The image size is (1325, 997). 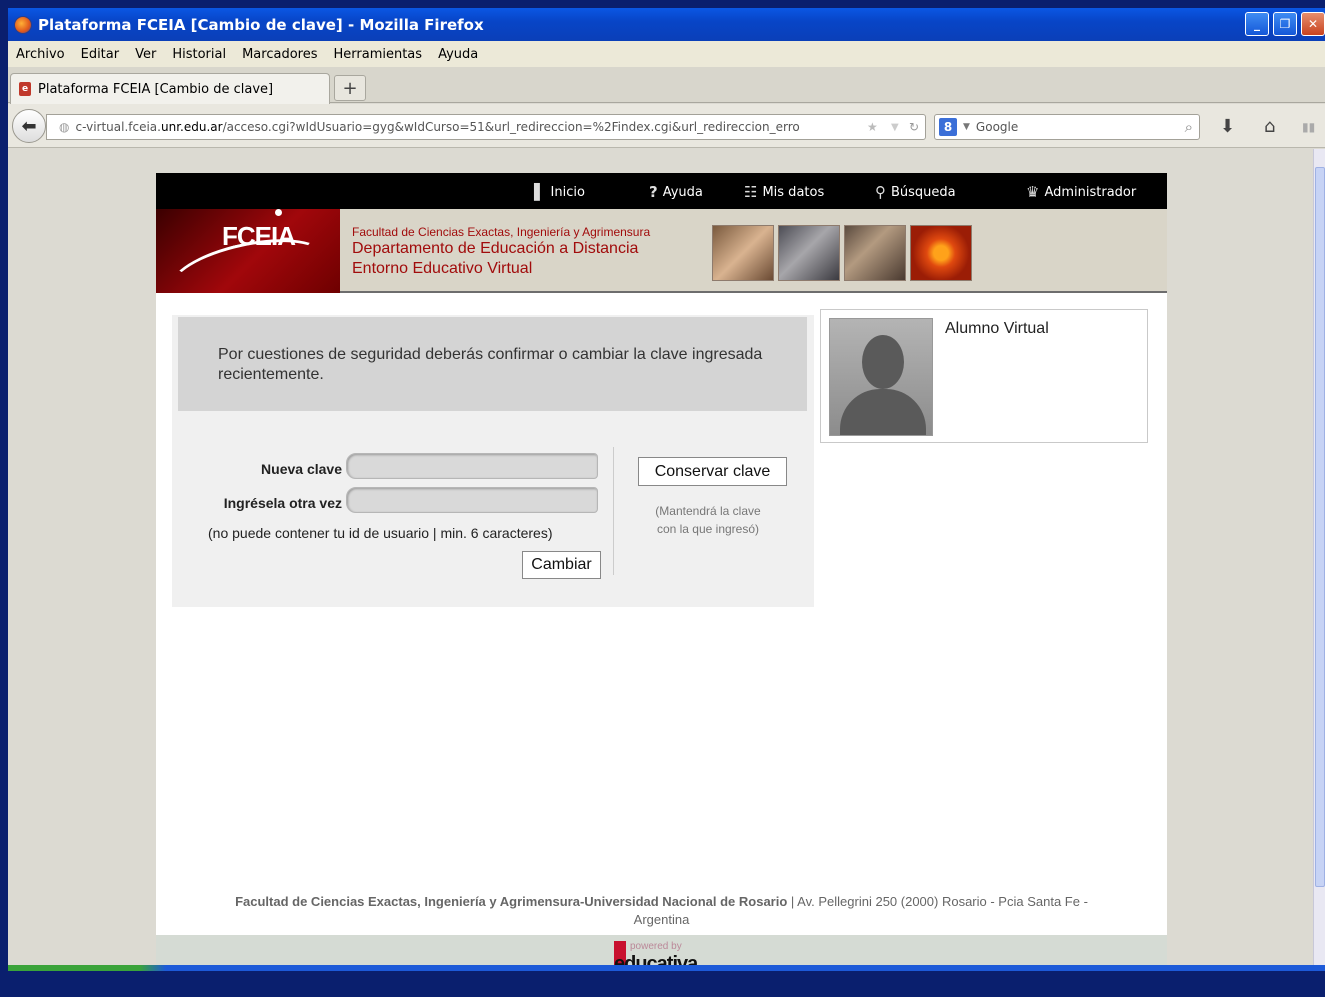 What do you see at coordinates (64, 127) in the screenshot?
I see `site-identity-icon: ◍` at bounding box center [64, 127].